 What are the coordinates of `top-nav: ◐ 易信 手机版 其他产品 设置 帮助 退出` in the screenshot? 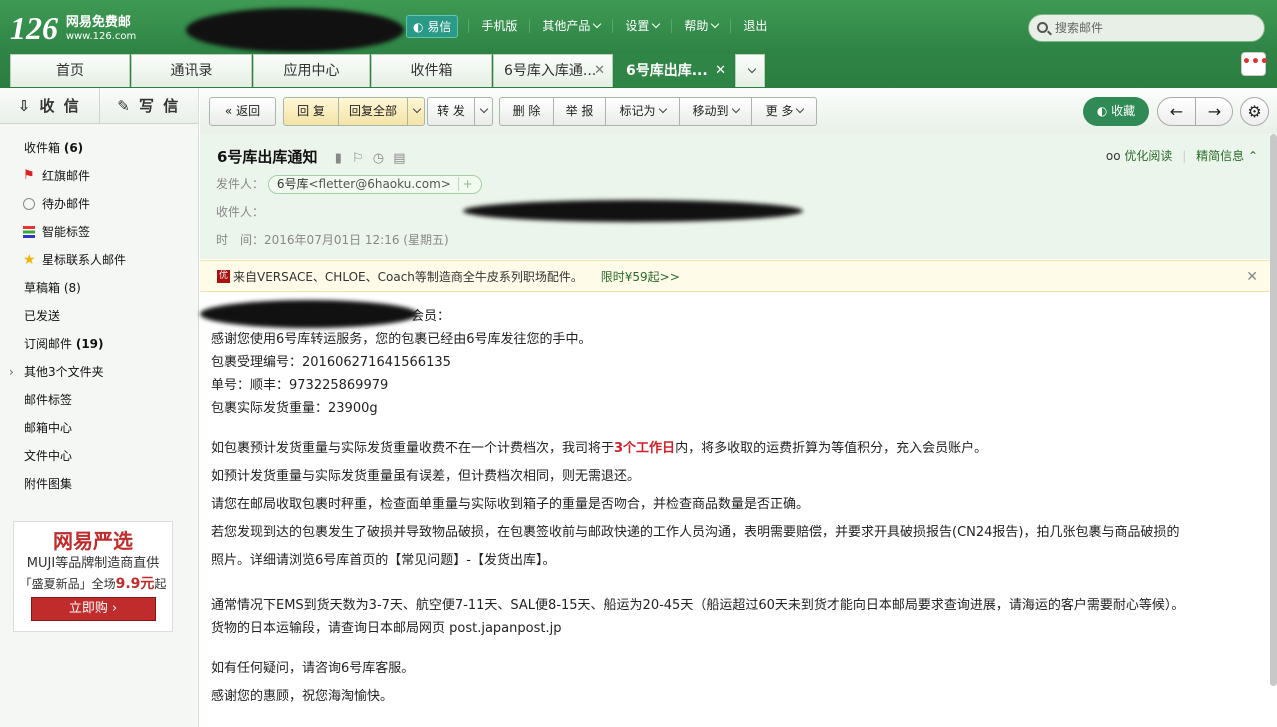 It's located at (592, 26).